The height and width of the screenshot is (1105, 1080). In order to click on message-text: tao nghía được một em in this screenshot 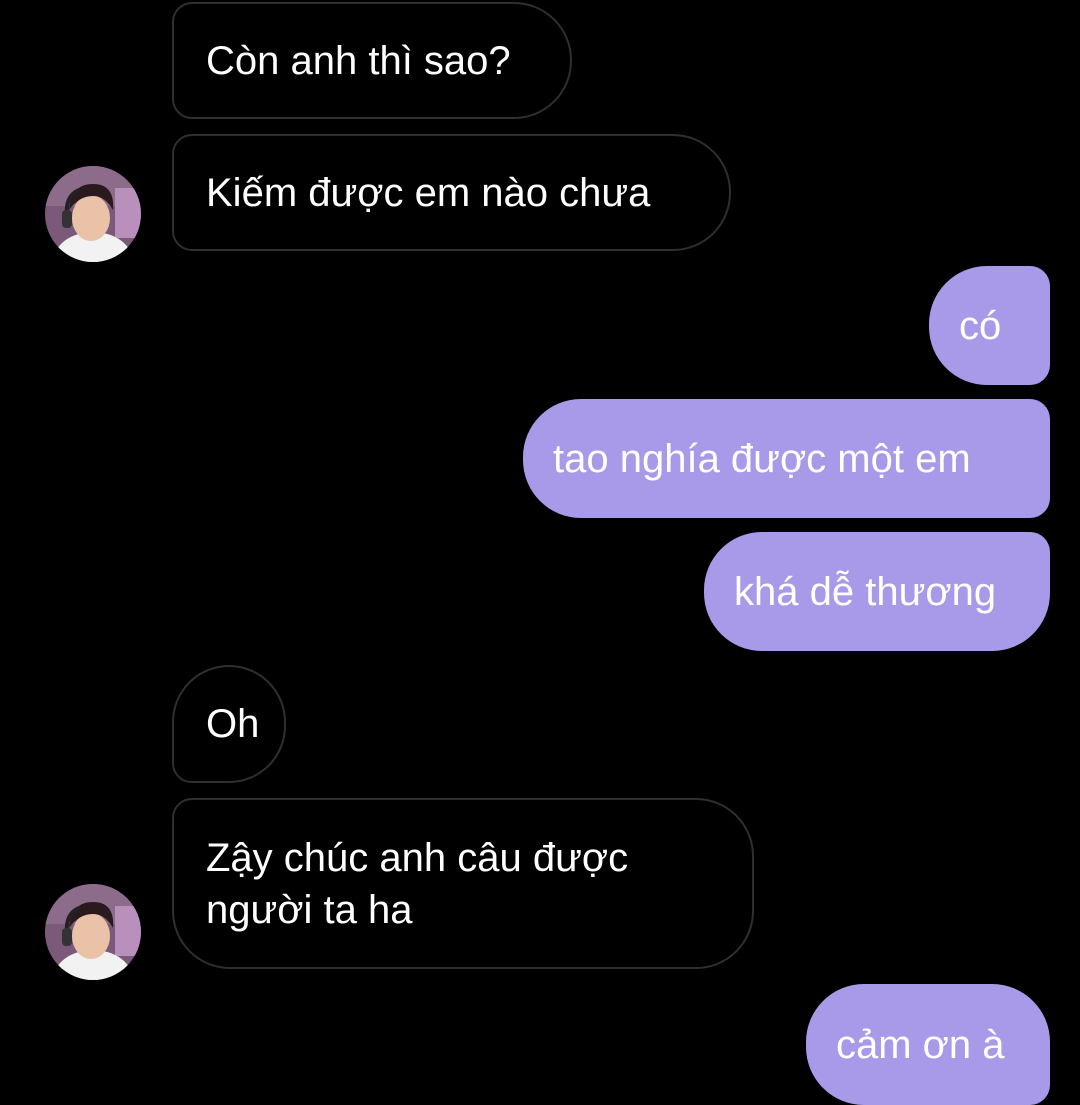, I will do `click(762, 458)`.